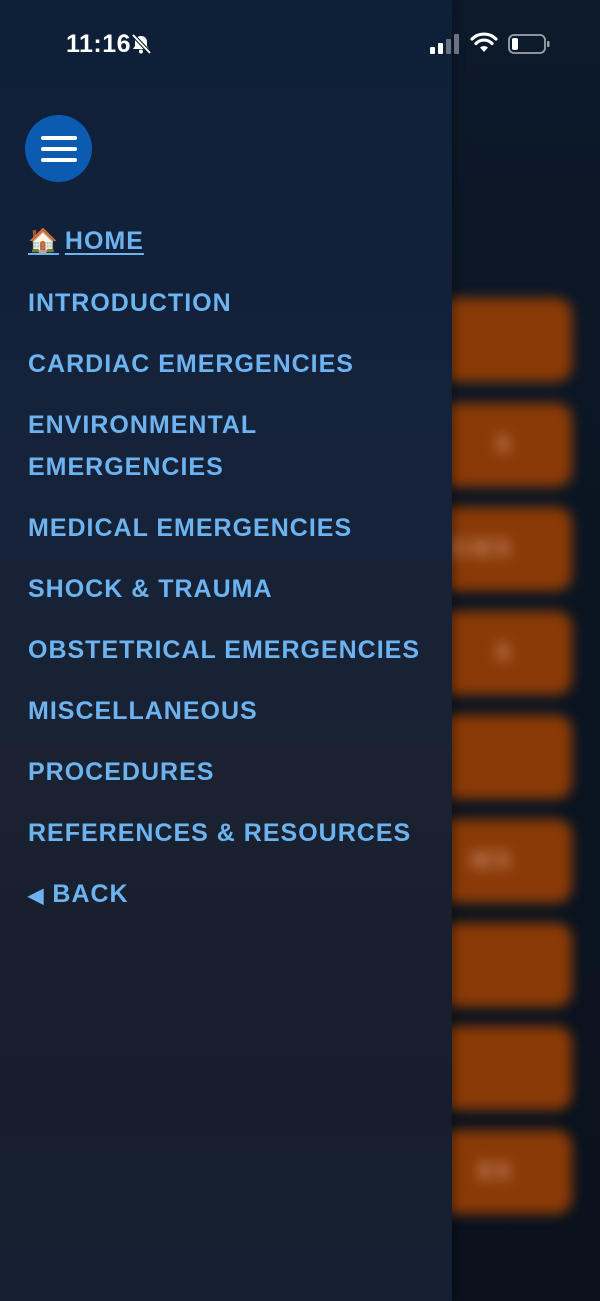  What do you see at coordinates (233, 650) in the screenshot?
I see `drawer-item-obstetrical-emergencies: OBSTETRICAL EMERGENCIES` at bounding box center [233, 650].